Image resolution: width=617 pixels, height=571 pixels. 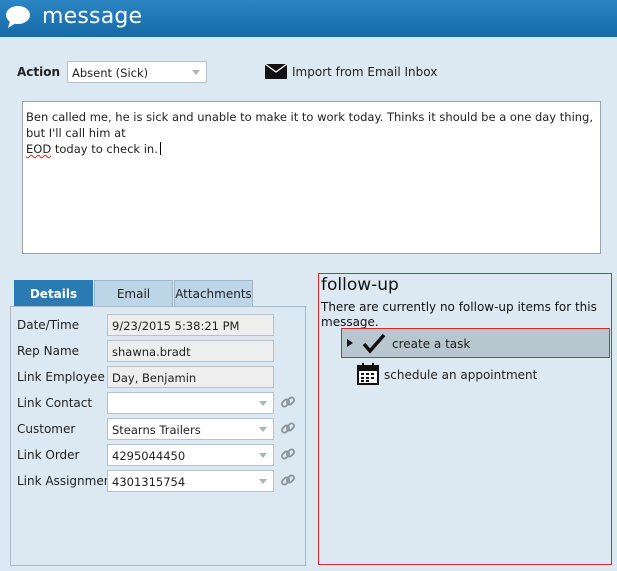 I want to click on schedule-appointment-label: schedule an appointment, so click(x=461, y=375).